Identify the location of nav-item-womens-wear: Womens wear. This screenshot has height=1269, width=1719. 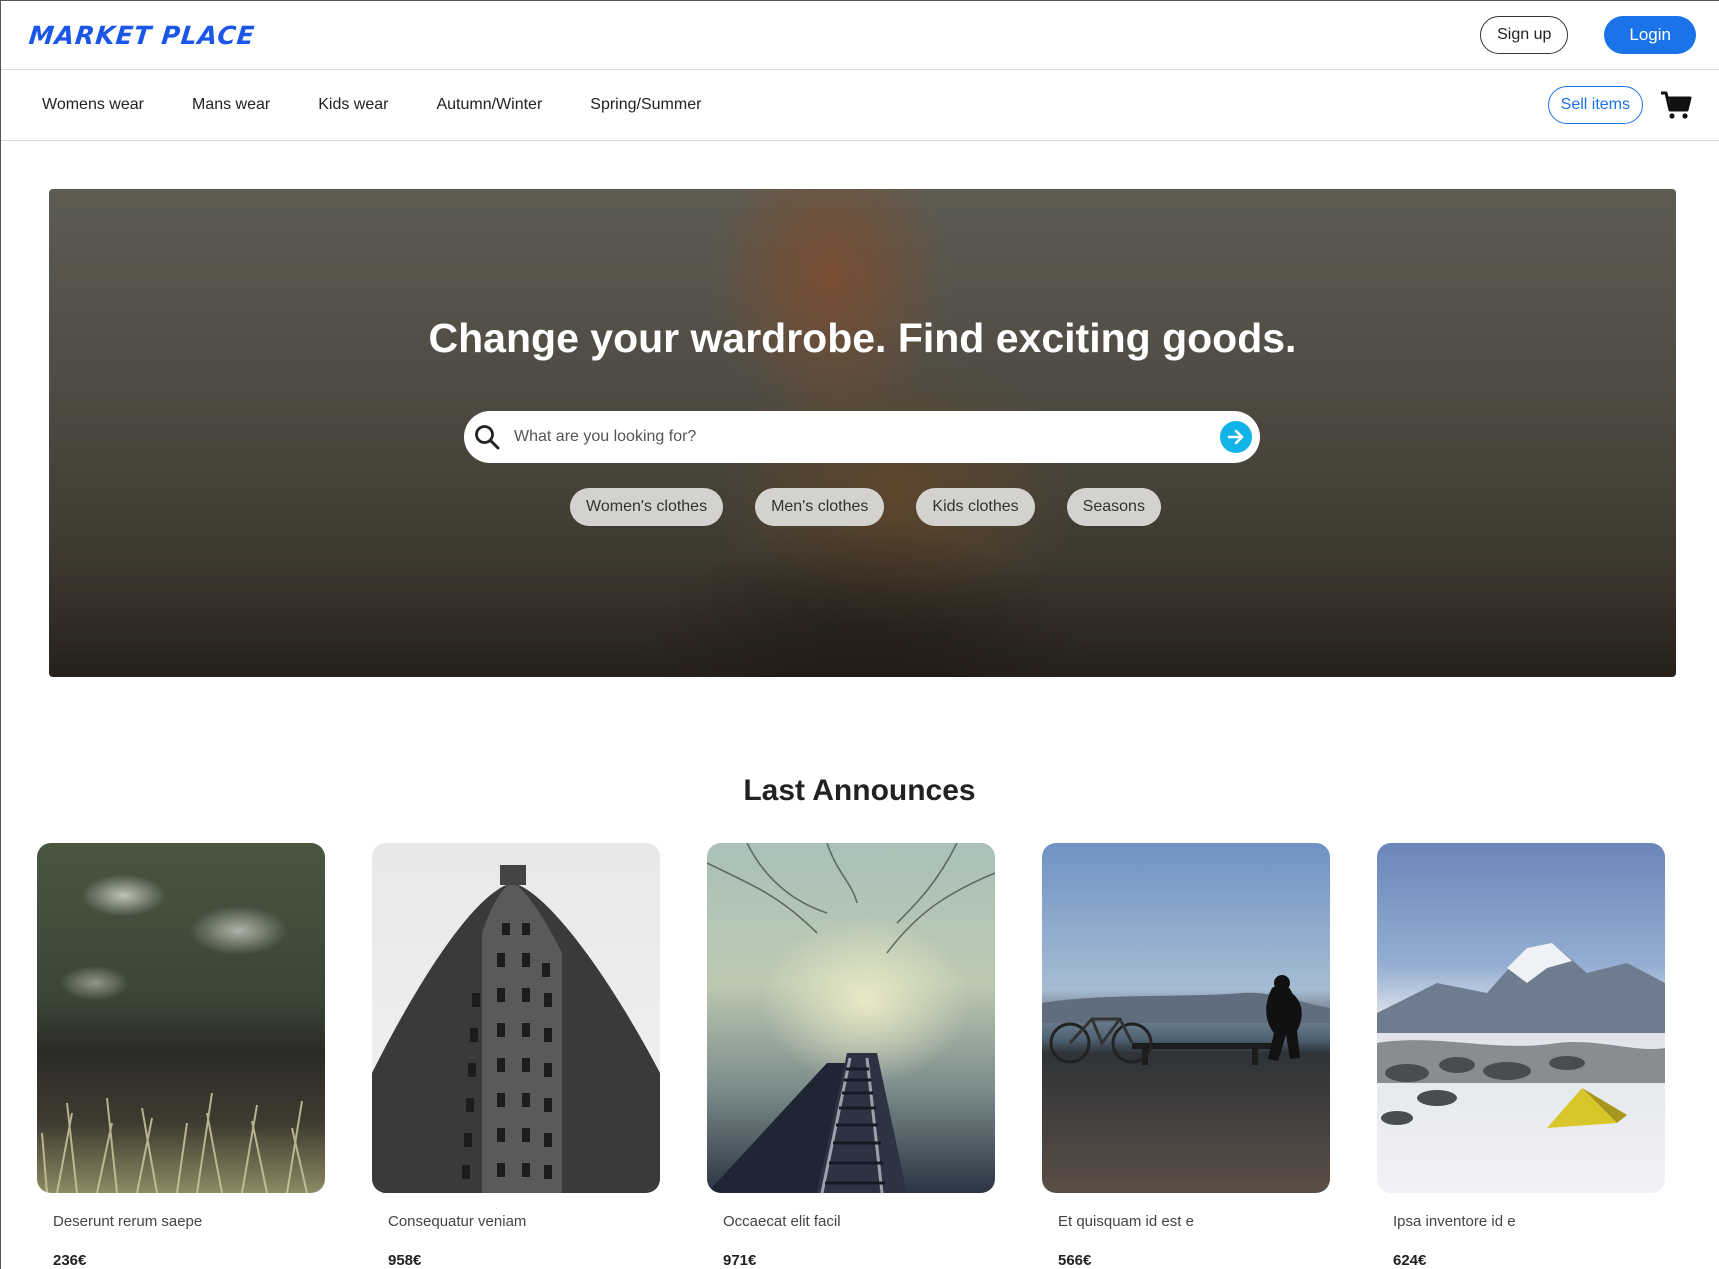
(93, 105).